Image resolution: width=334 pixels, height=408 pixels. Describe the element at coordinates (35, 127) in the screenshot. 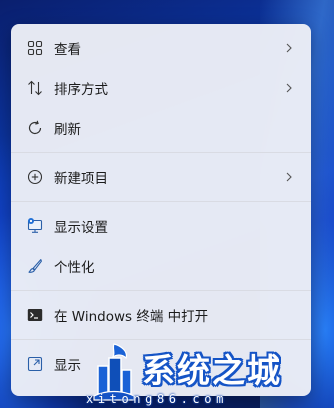

I see `refresh-icon` at that location.